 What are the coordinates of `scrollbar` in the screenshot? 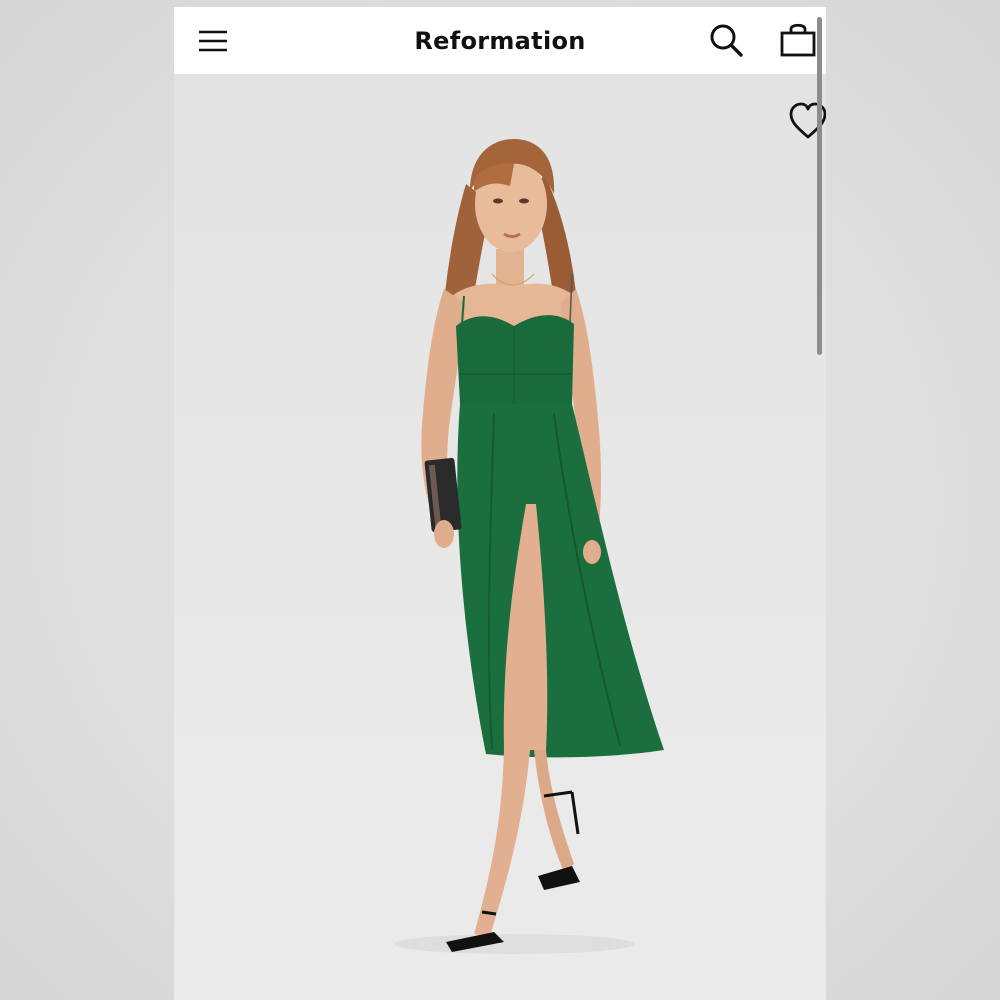 It's located at (819, 186).